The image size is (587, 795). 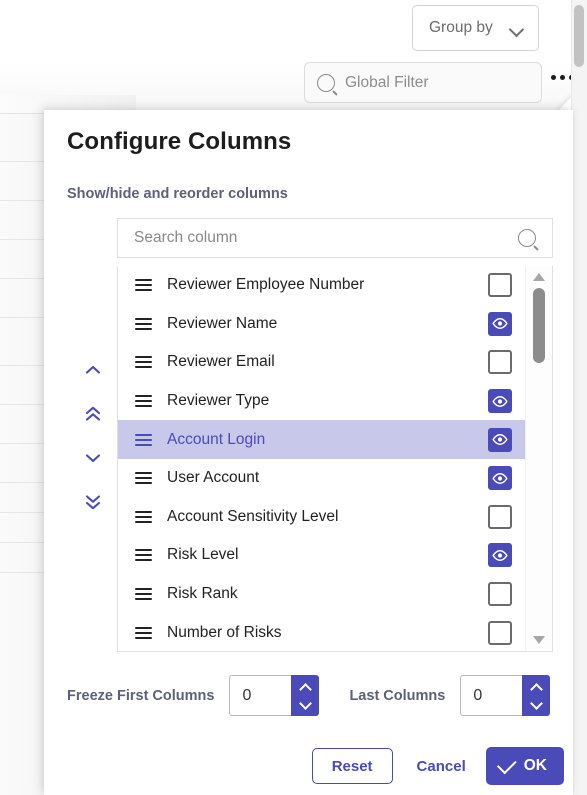 I want to click on triangle-up-icon, so click(x=539, y=277).